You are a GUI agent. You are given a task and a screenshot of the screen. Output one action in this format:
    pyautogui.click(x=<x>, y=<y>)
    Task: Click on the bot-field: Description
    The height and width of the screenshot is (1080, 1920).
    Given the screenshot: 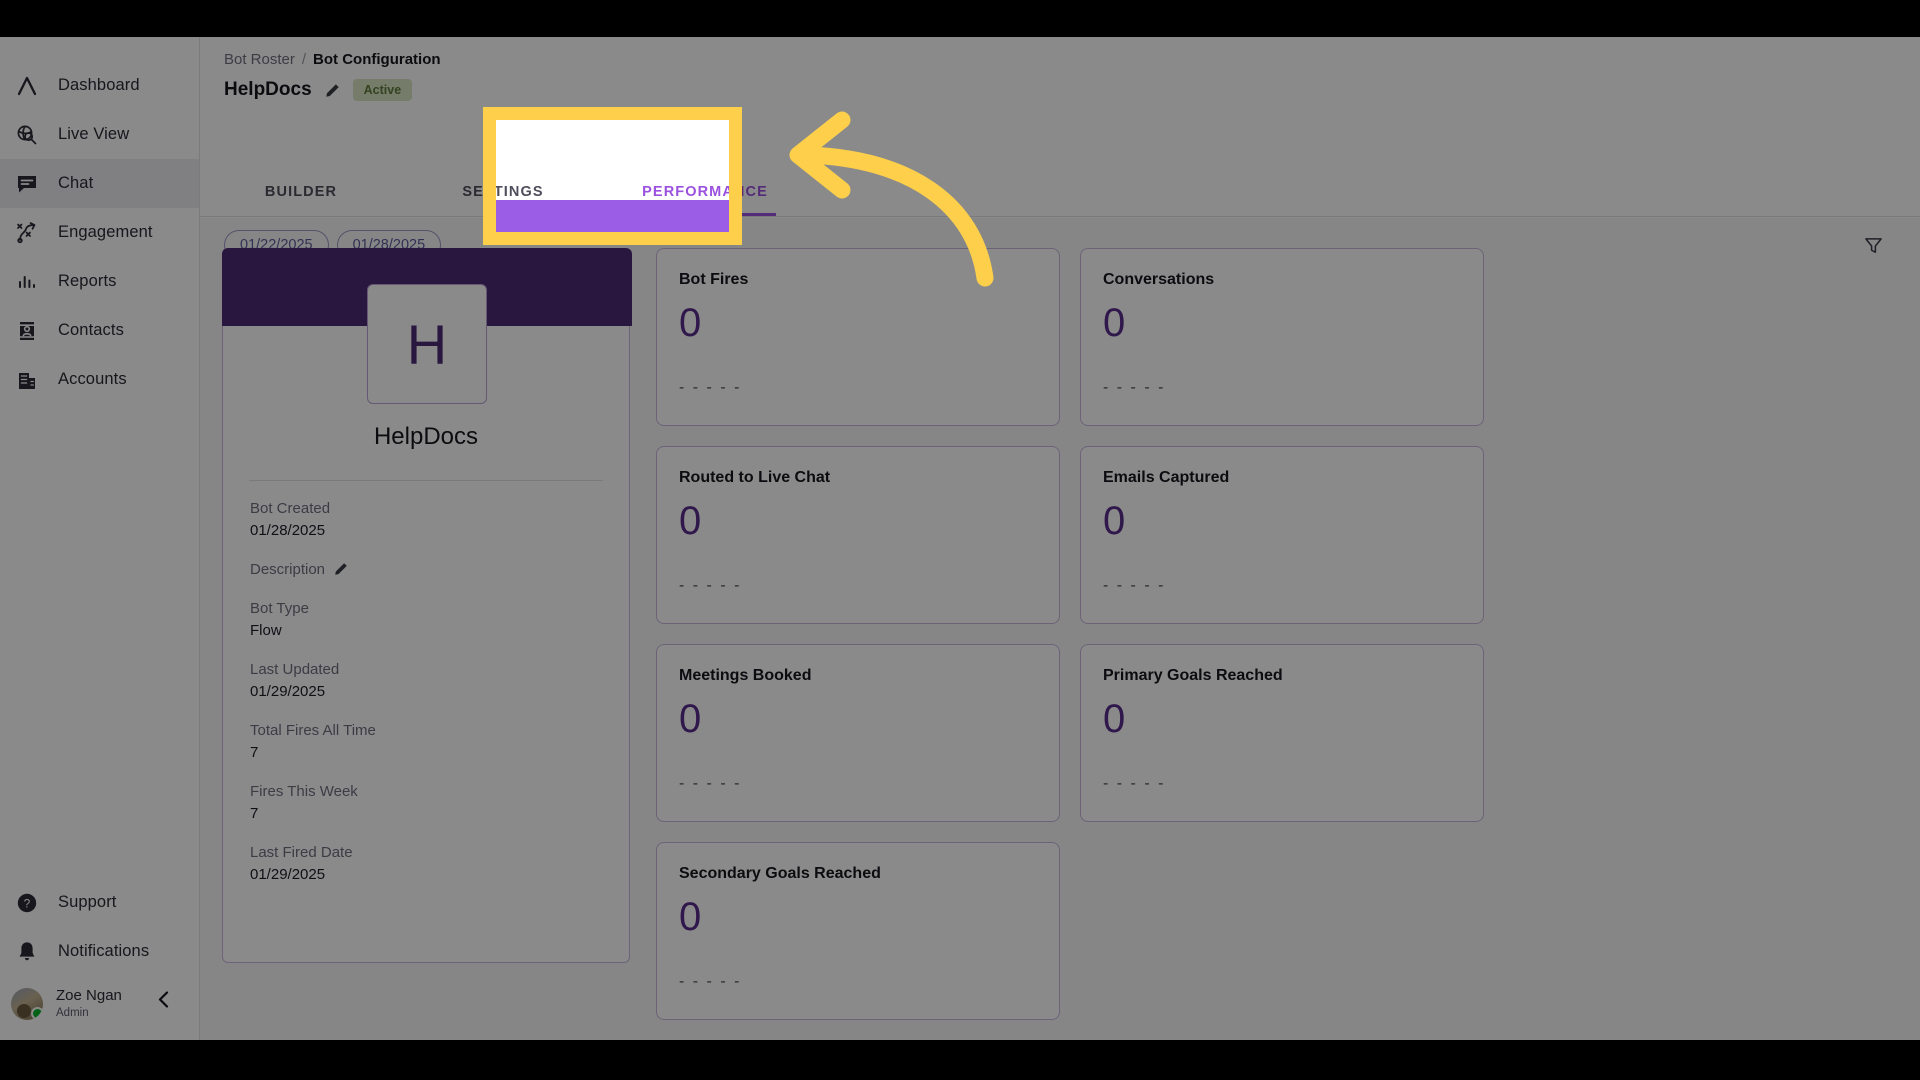 What is the action you would take?
    pyautogui.click(x=427, y=569)
    